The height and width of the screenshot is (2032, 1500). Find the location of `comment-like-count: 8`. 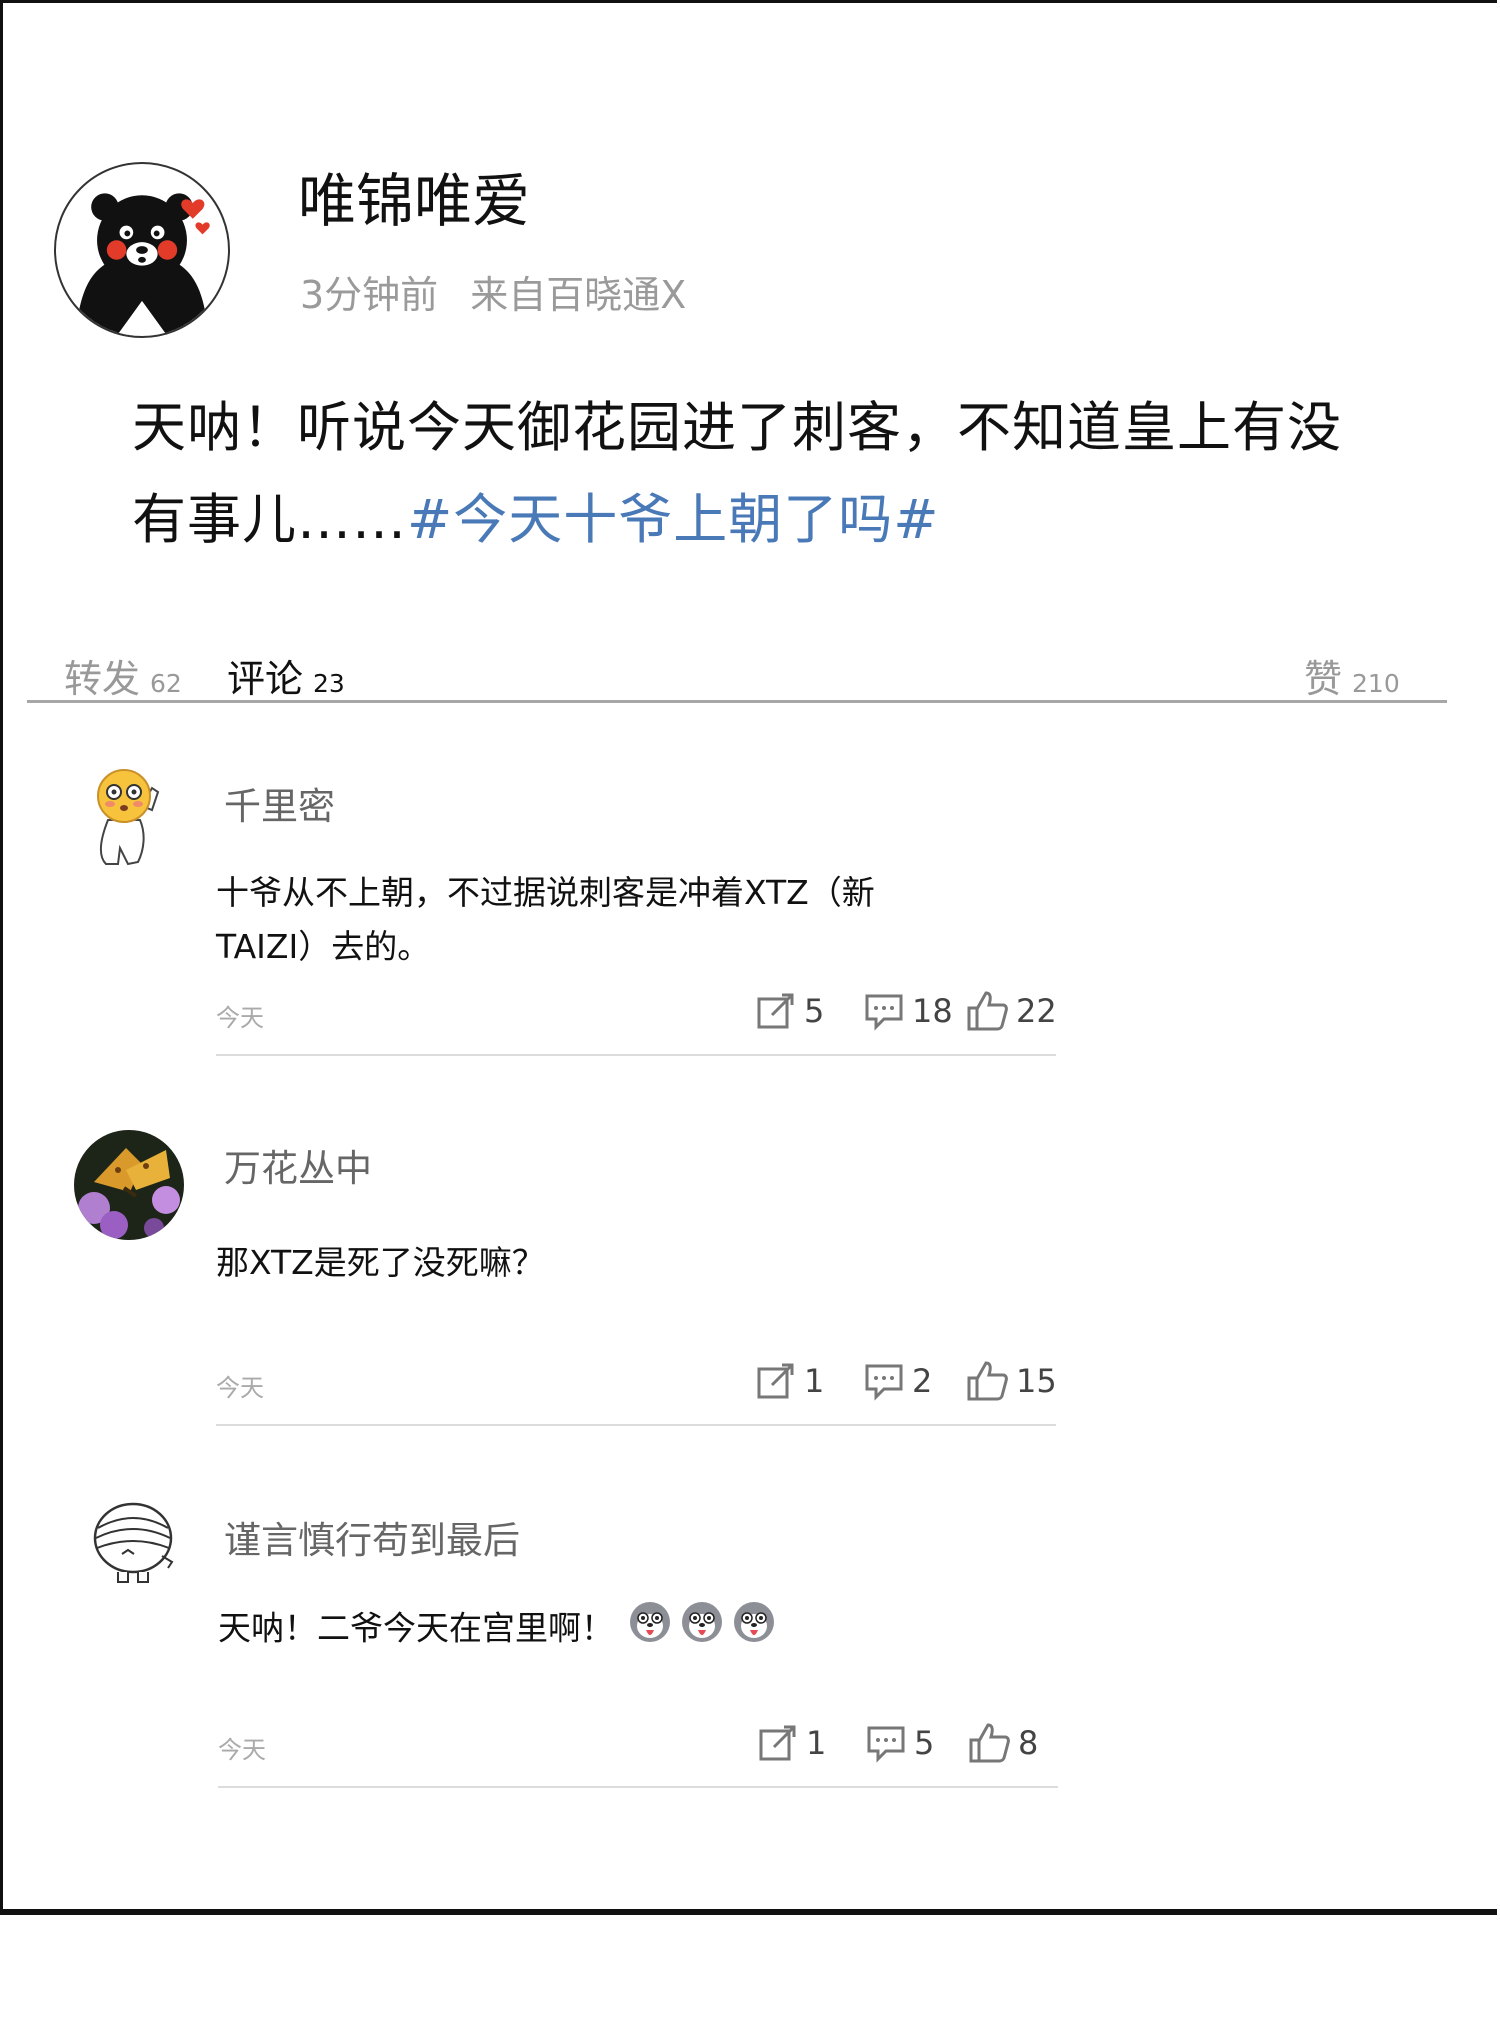

comment-like-count: 8 is located at coordinates (1028, 1743).